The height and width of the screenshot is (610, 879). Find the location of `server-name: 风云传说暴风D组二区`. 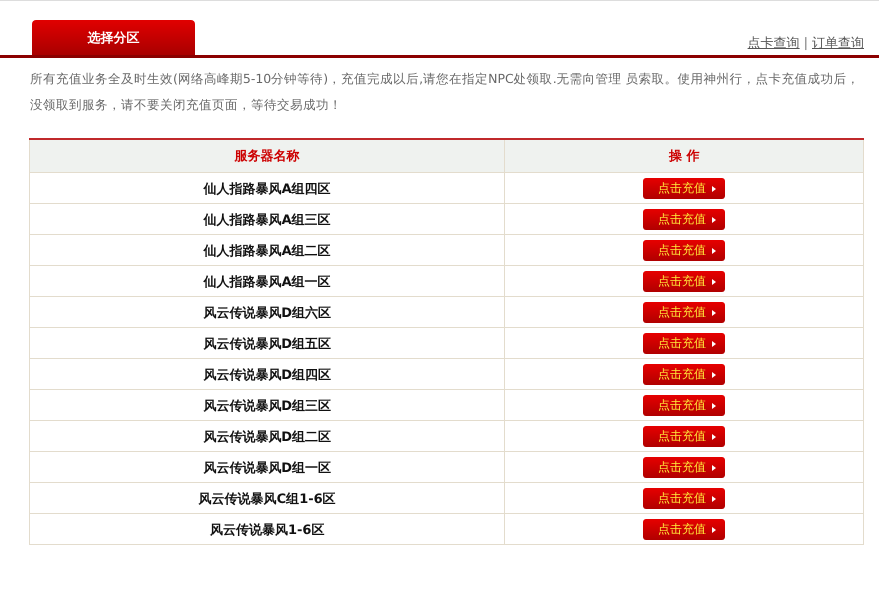

server-name: 风云传说暴风D组二区 is located at coordinates (267, 437).